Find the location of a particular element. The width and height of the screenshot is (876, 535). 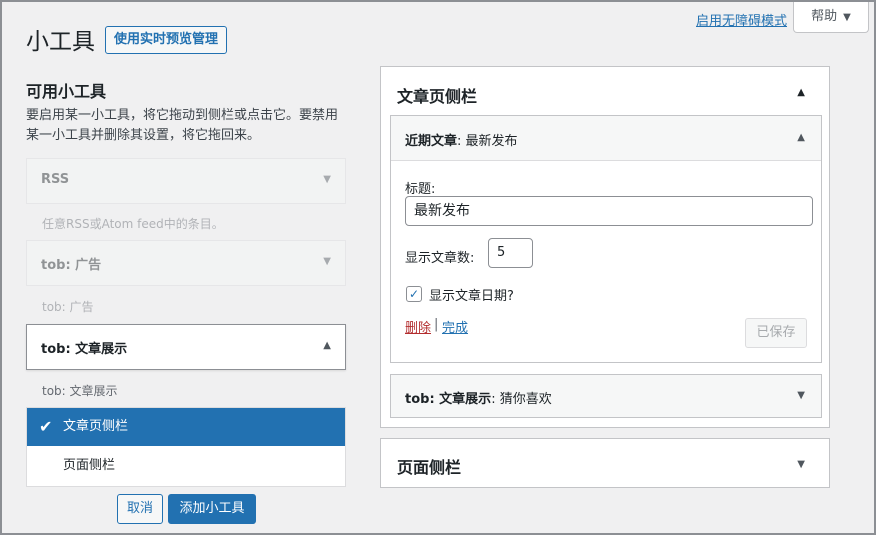

add-widget-button: 添加小工具 is located at coordinates (212, 509).